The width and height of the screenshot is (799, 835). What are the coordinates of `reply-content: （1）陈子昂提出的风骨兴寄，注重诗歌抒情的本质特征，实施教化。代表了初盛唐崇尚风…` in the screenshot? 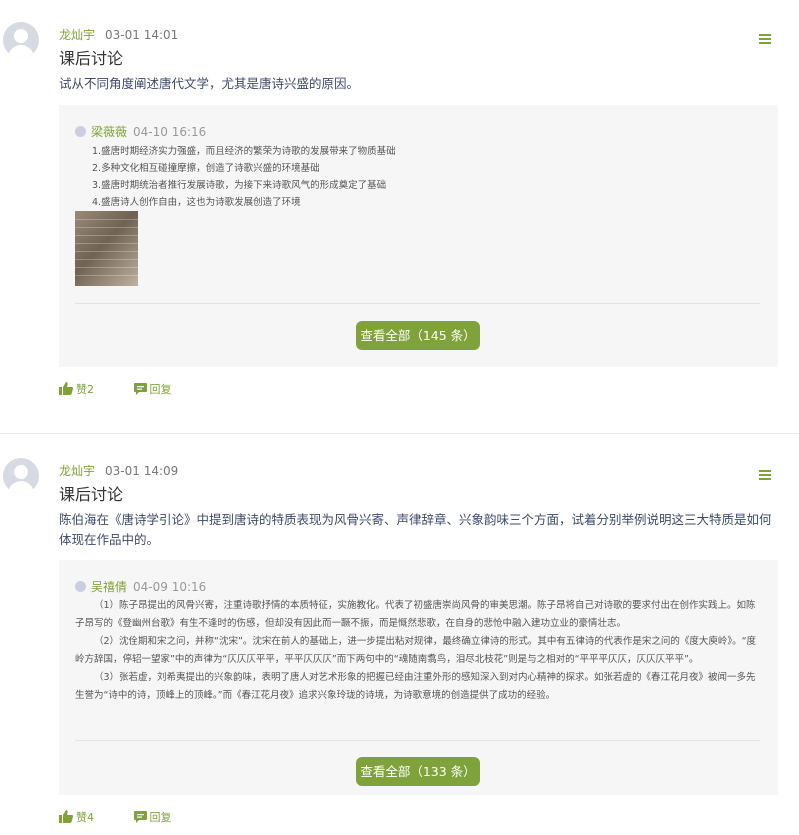 It's located at (420, 651).